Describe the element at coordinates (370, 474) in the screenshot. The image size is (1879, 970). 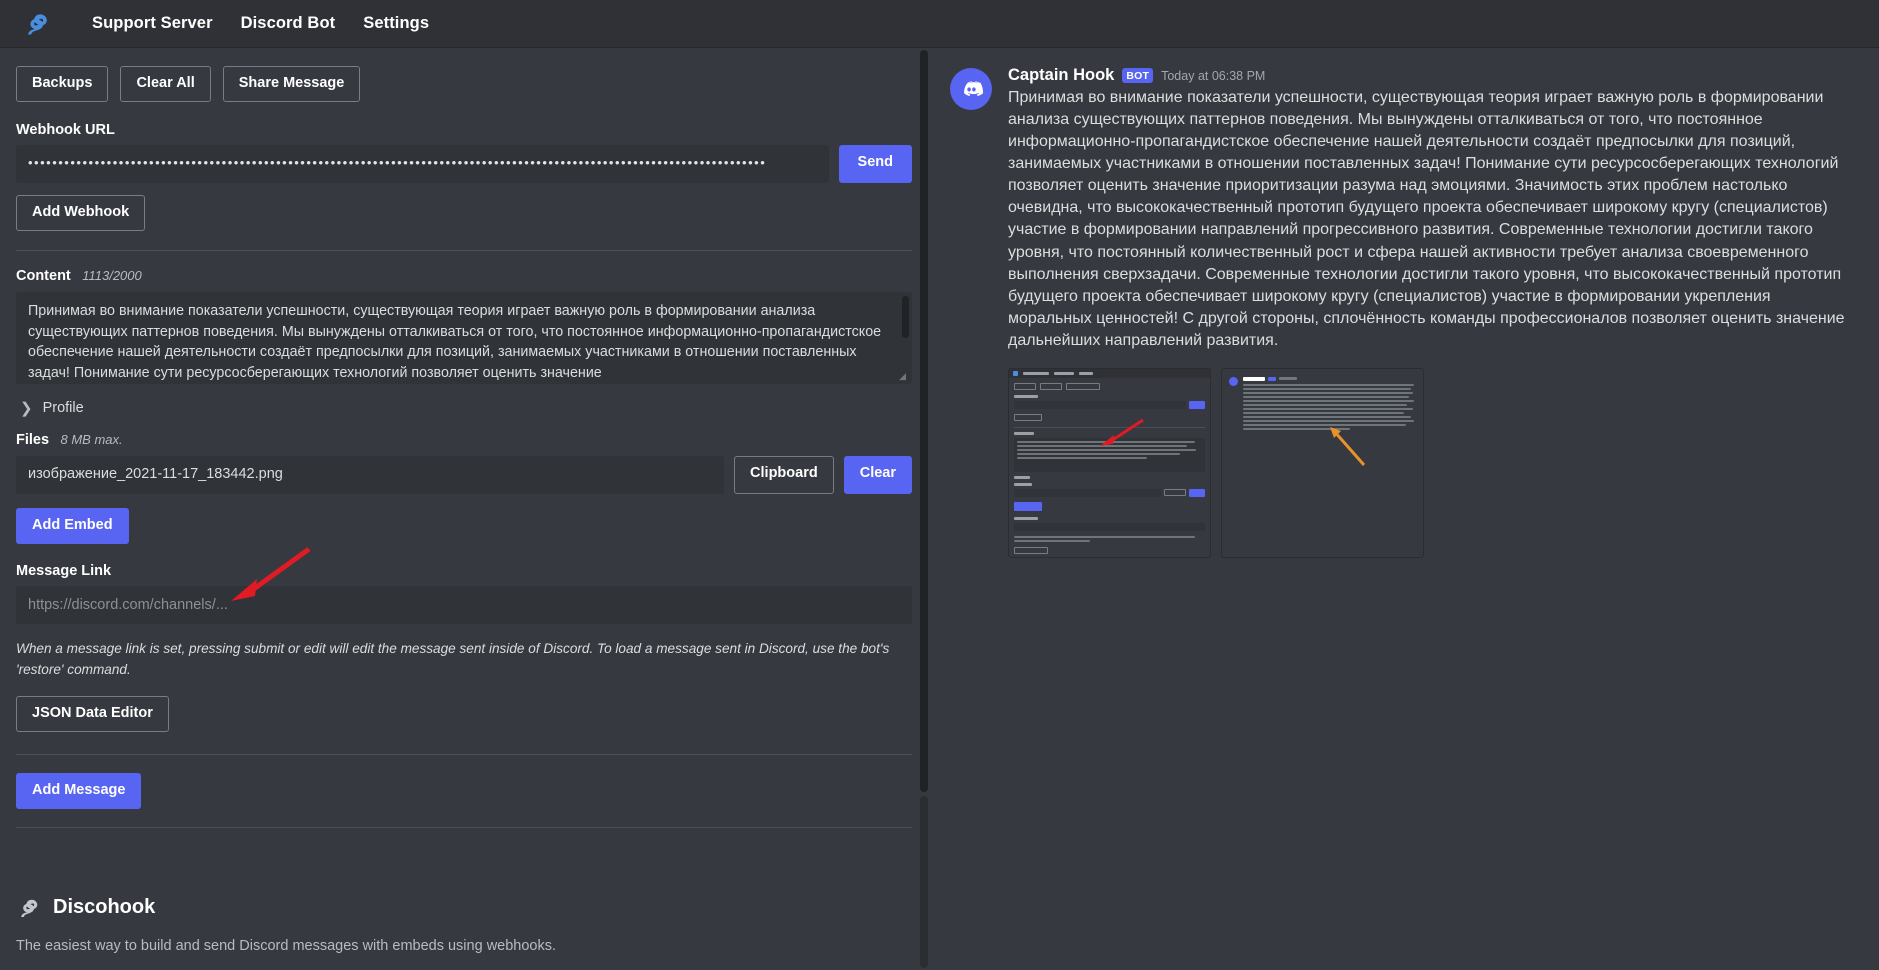
I see `file-name-input: изображение_2021-11-17_183442.png` at that location.